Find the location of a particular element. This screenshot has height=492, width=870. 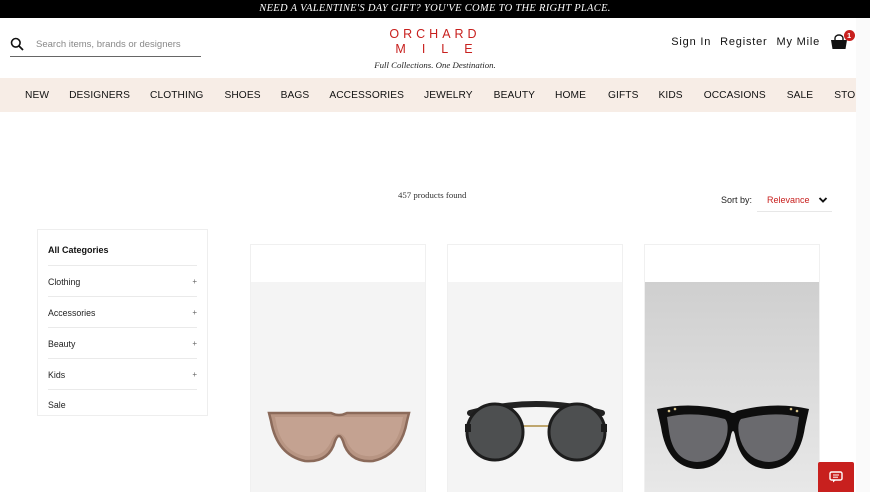

category-label: Beauty is located at coordinates (62, 344).